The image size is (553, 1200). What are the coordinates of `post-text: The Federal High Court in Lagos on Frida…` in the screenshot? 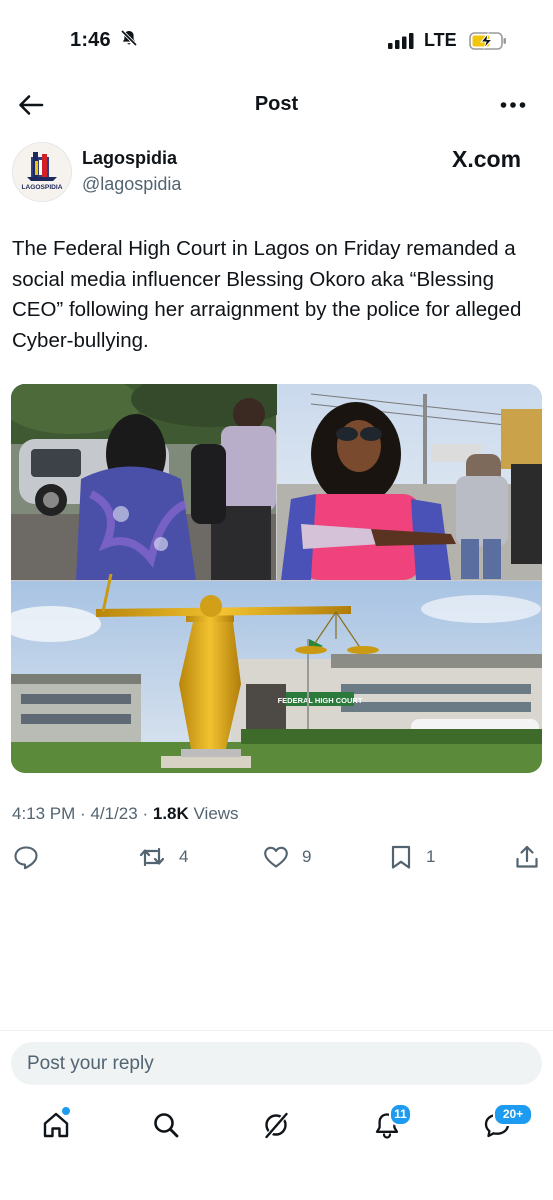 It's located at (267, 294).